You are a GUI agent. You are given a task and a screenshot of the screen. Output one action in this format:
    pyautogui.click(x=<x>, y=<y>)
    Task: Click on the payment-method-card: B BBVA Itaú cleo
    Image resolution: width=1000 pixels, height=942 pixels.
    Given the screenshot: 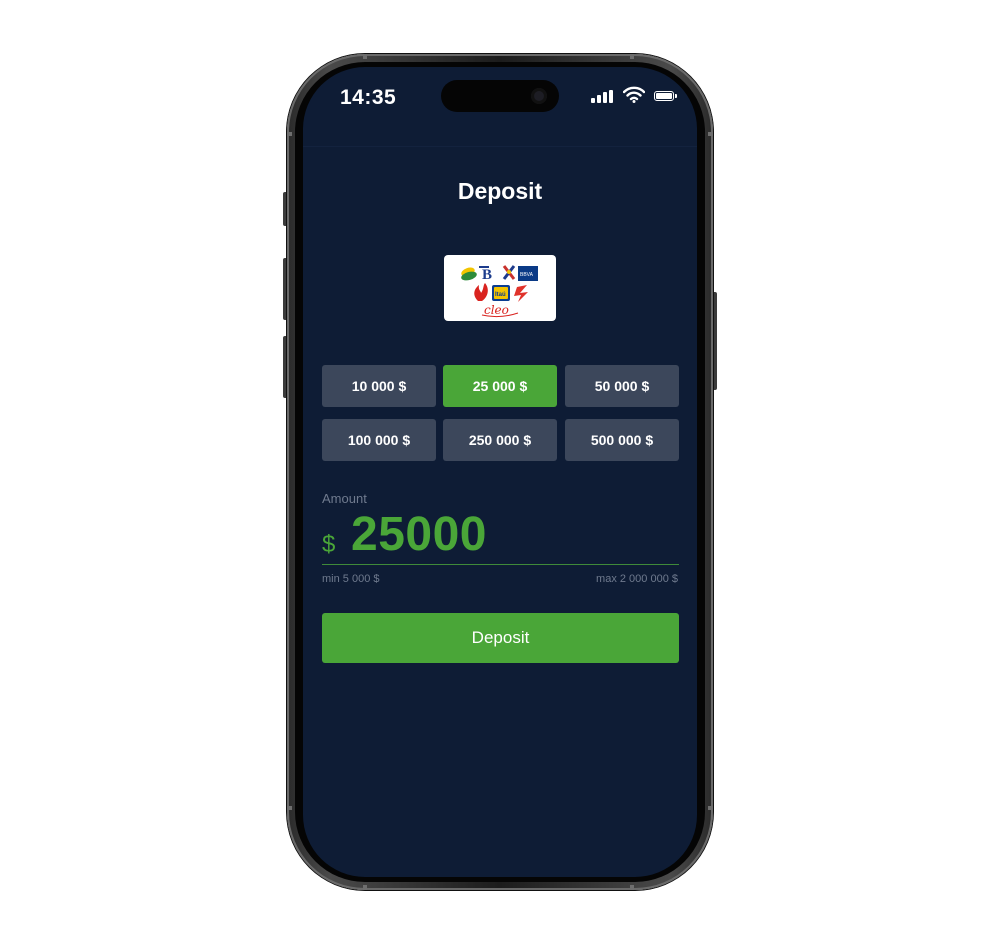 What is the action you would take?
    pyautogui.click(x=500, y=288)
    